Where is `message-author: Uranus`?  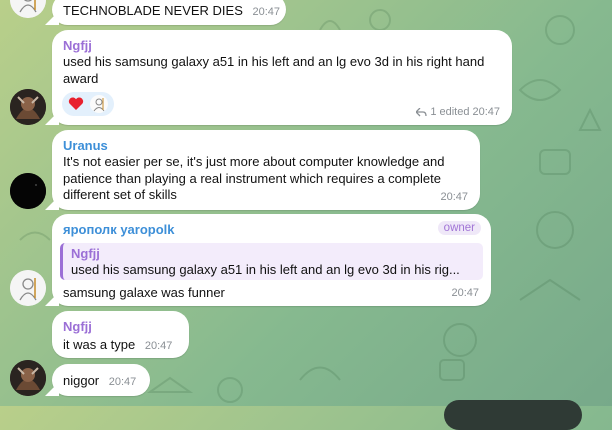
message-author: Uranus is located at coordinates (85, 146).